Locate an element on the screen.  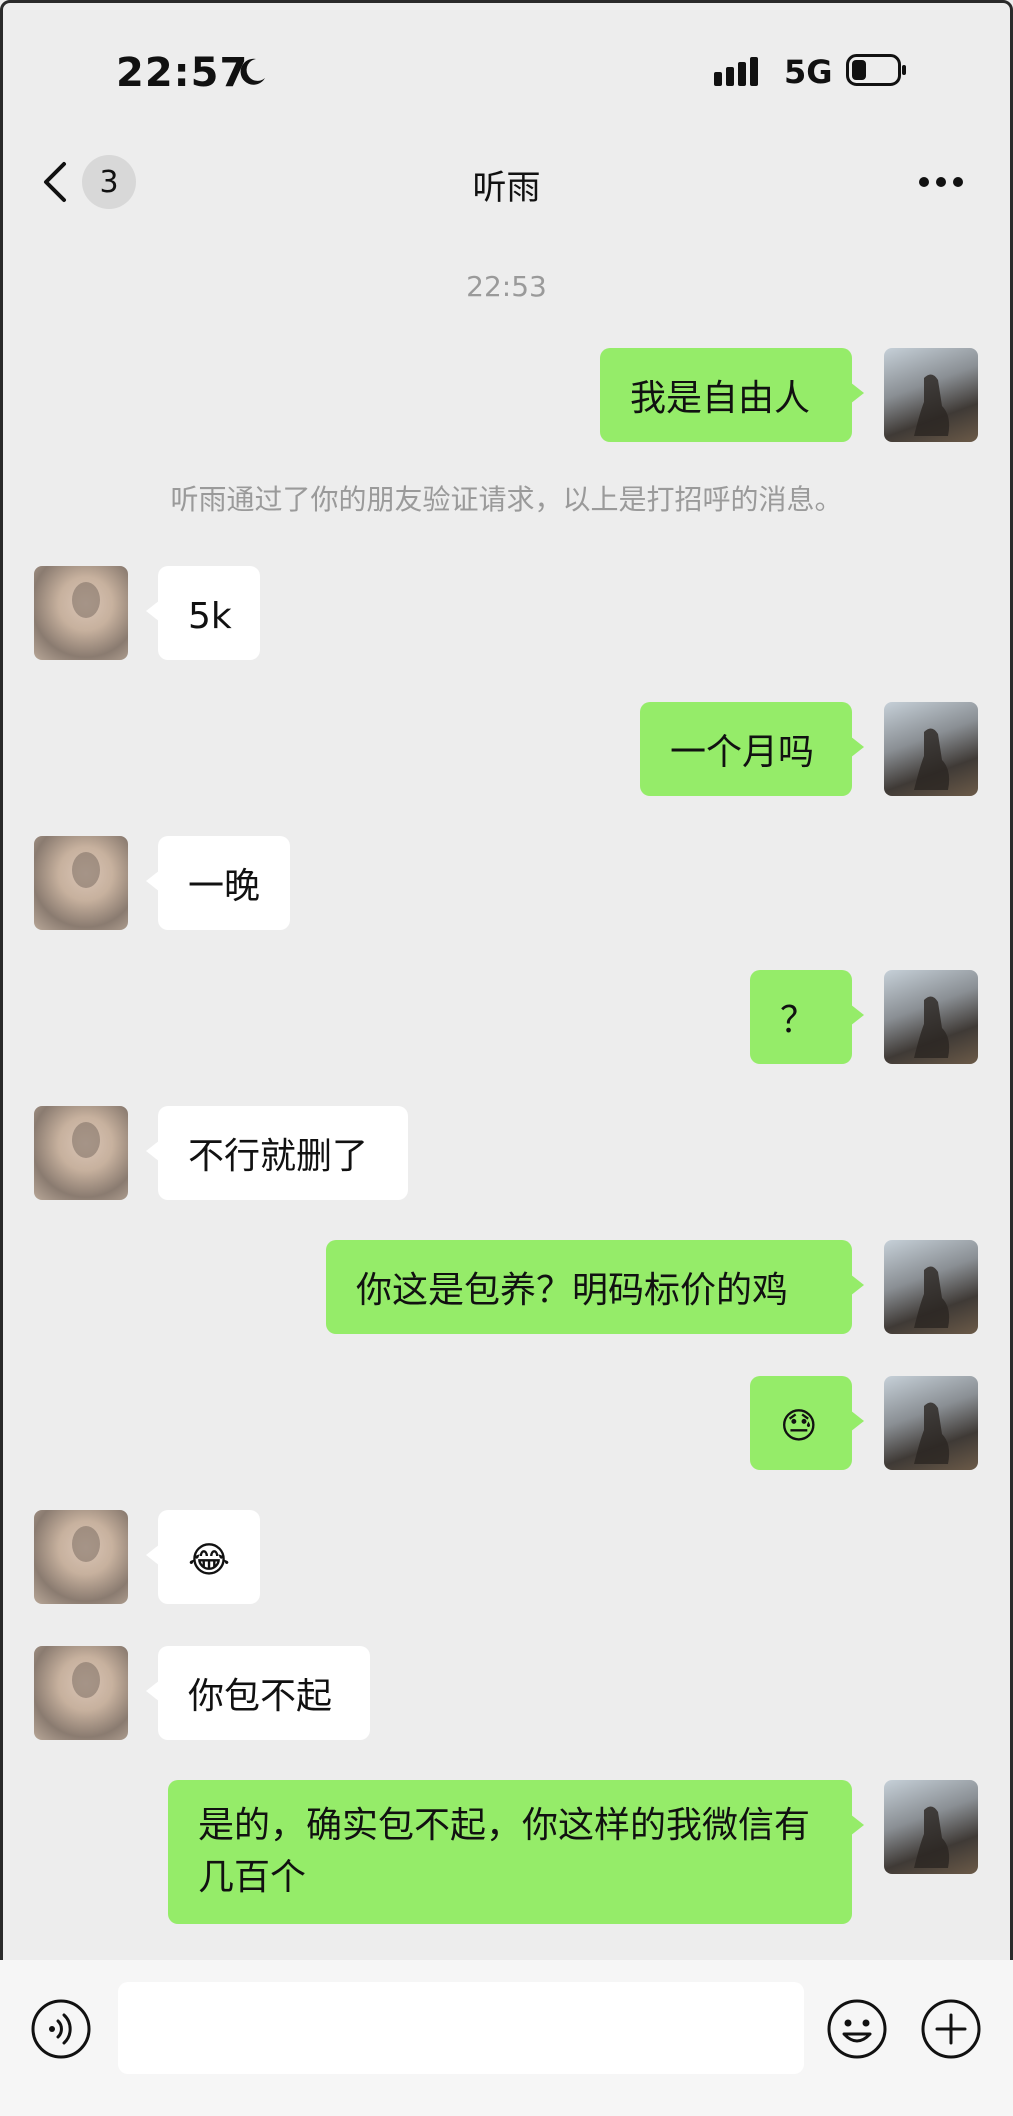
status-bar: 22:57 5G is located at coordinates (506, 70).